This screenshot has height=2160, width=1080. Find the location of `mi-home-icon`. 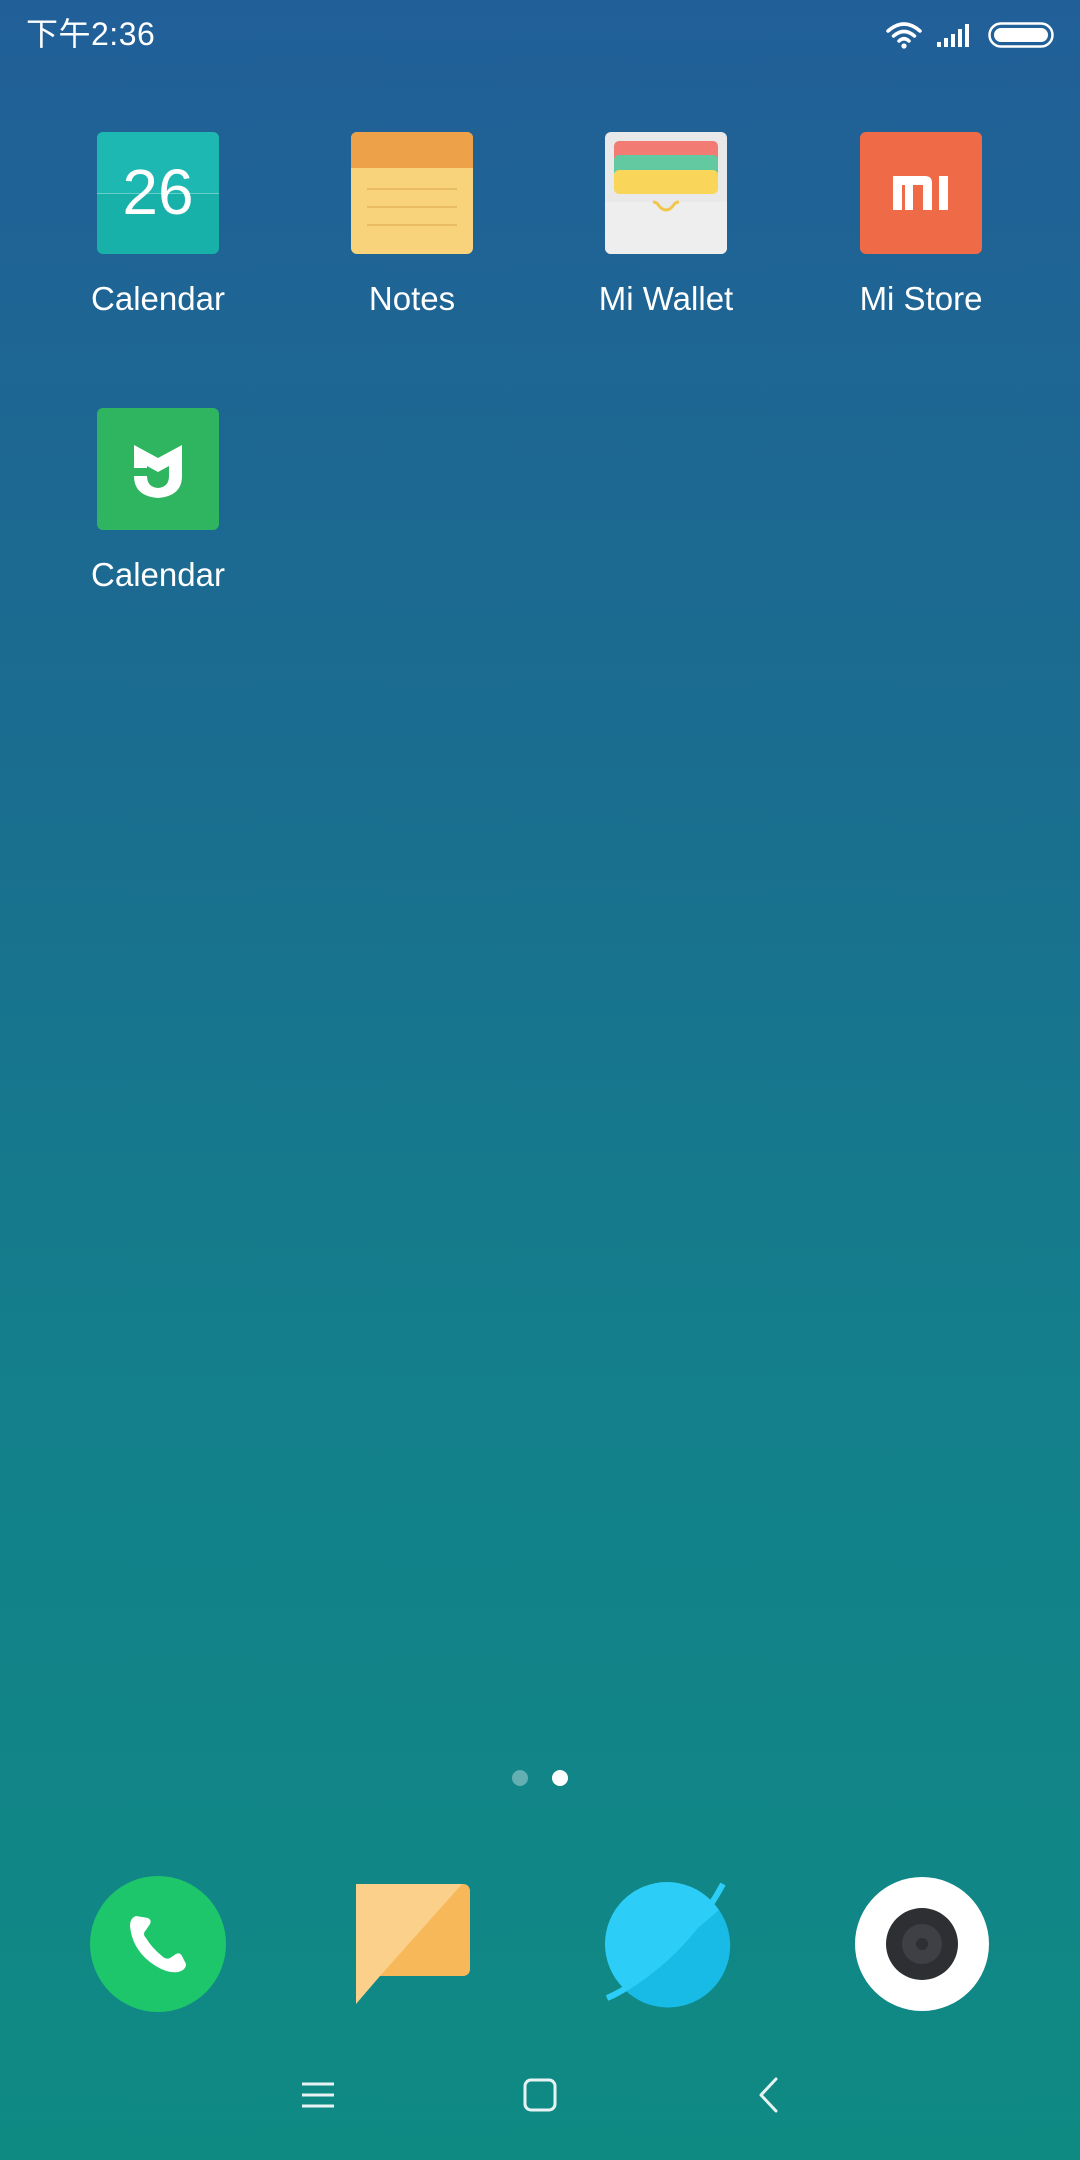

mi-home-icon is located at coordinates (158, 469).